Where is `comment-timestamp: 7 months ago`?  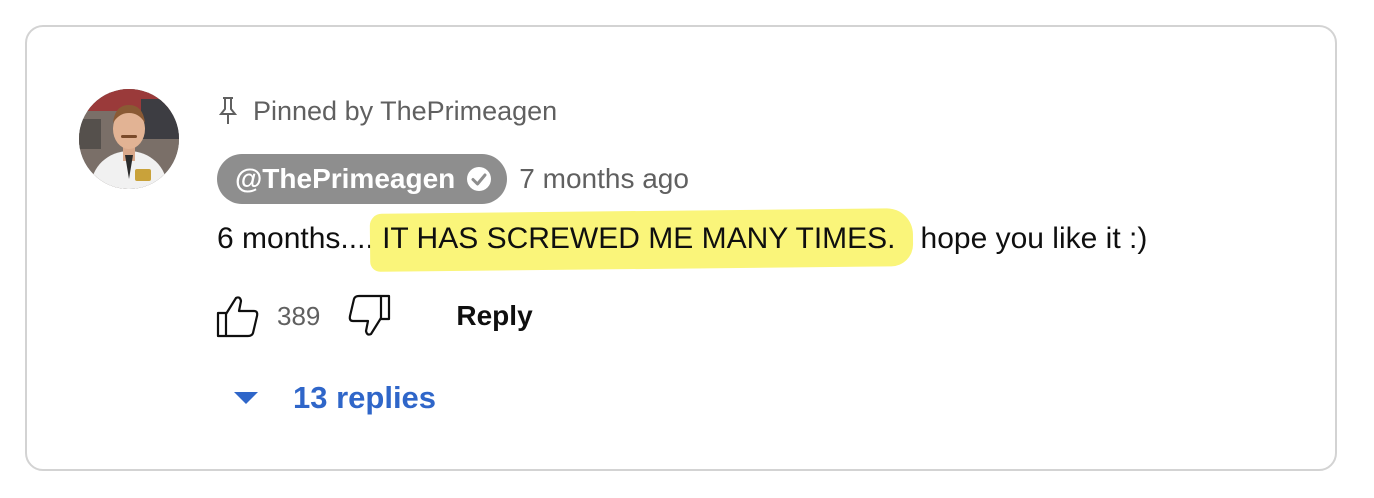 comment-timestamp: 7 months ago is located at coordinates (604, 179).